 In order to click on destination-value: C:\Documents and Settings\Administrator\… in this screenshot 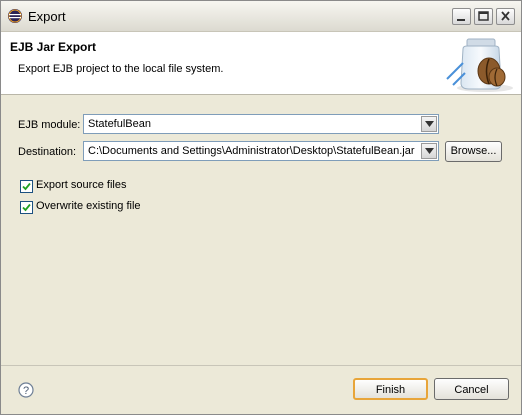, I will do `click(251, 151)`.